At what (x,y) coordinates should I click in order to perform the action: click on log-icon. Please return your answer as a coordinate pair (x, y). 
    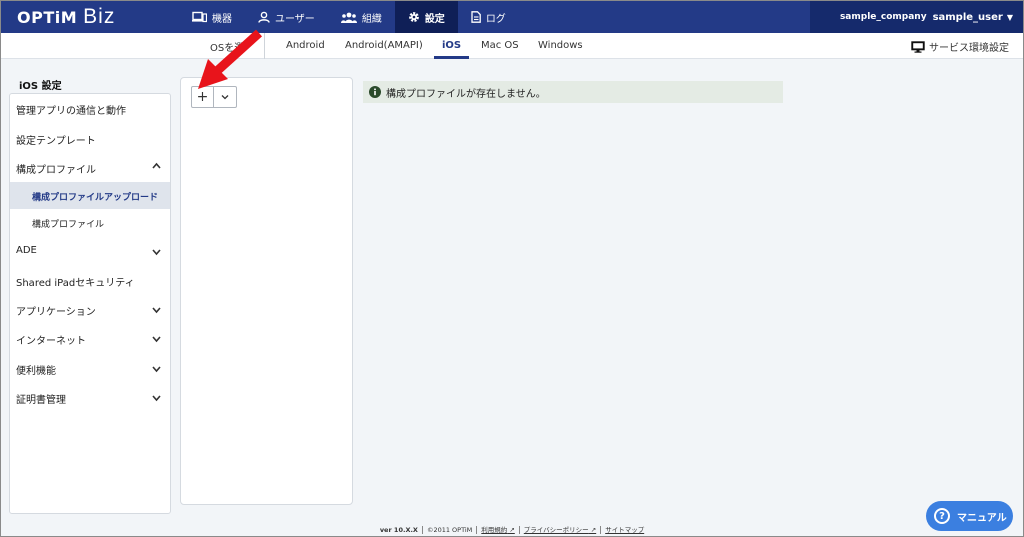
    Looking at the image, I should click on (476, 17).